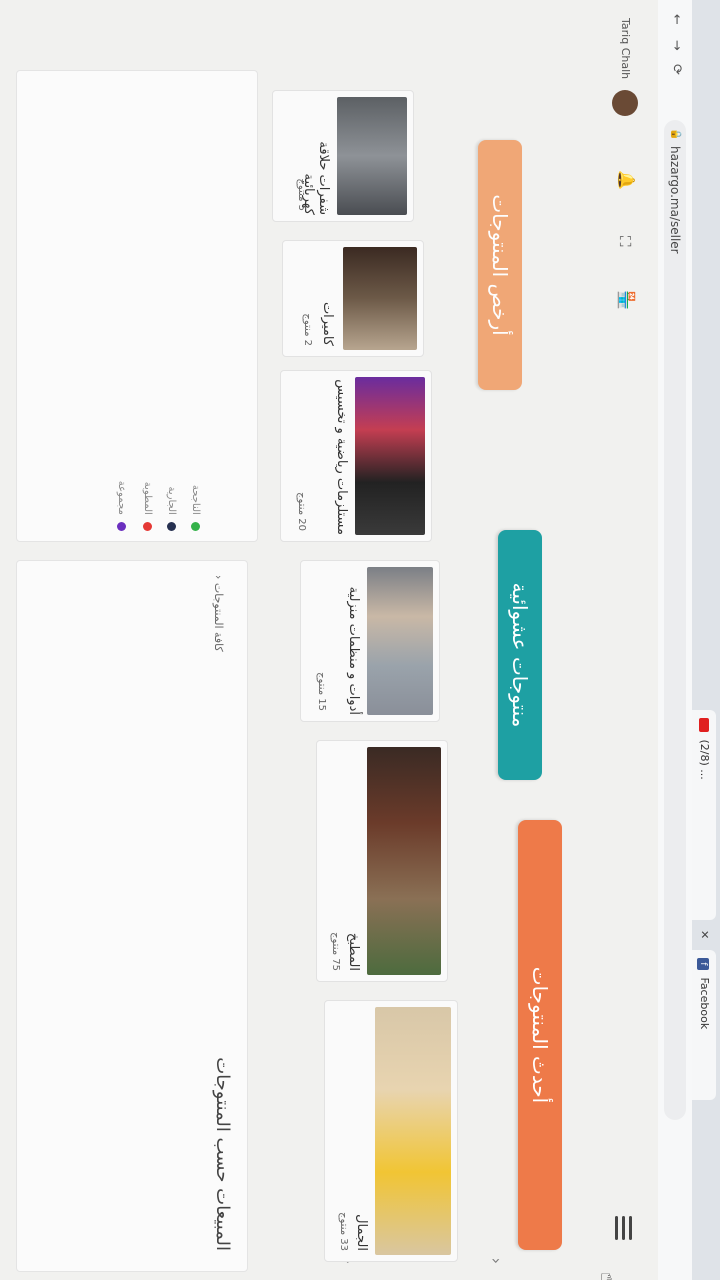 This screenshot has width=720, height=1280. What do you see at coordinates (353, 650) in the screenshot?
I see `category-name: أدوات و منظمات منزلية` at bounding box center [353, 650].